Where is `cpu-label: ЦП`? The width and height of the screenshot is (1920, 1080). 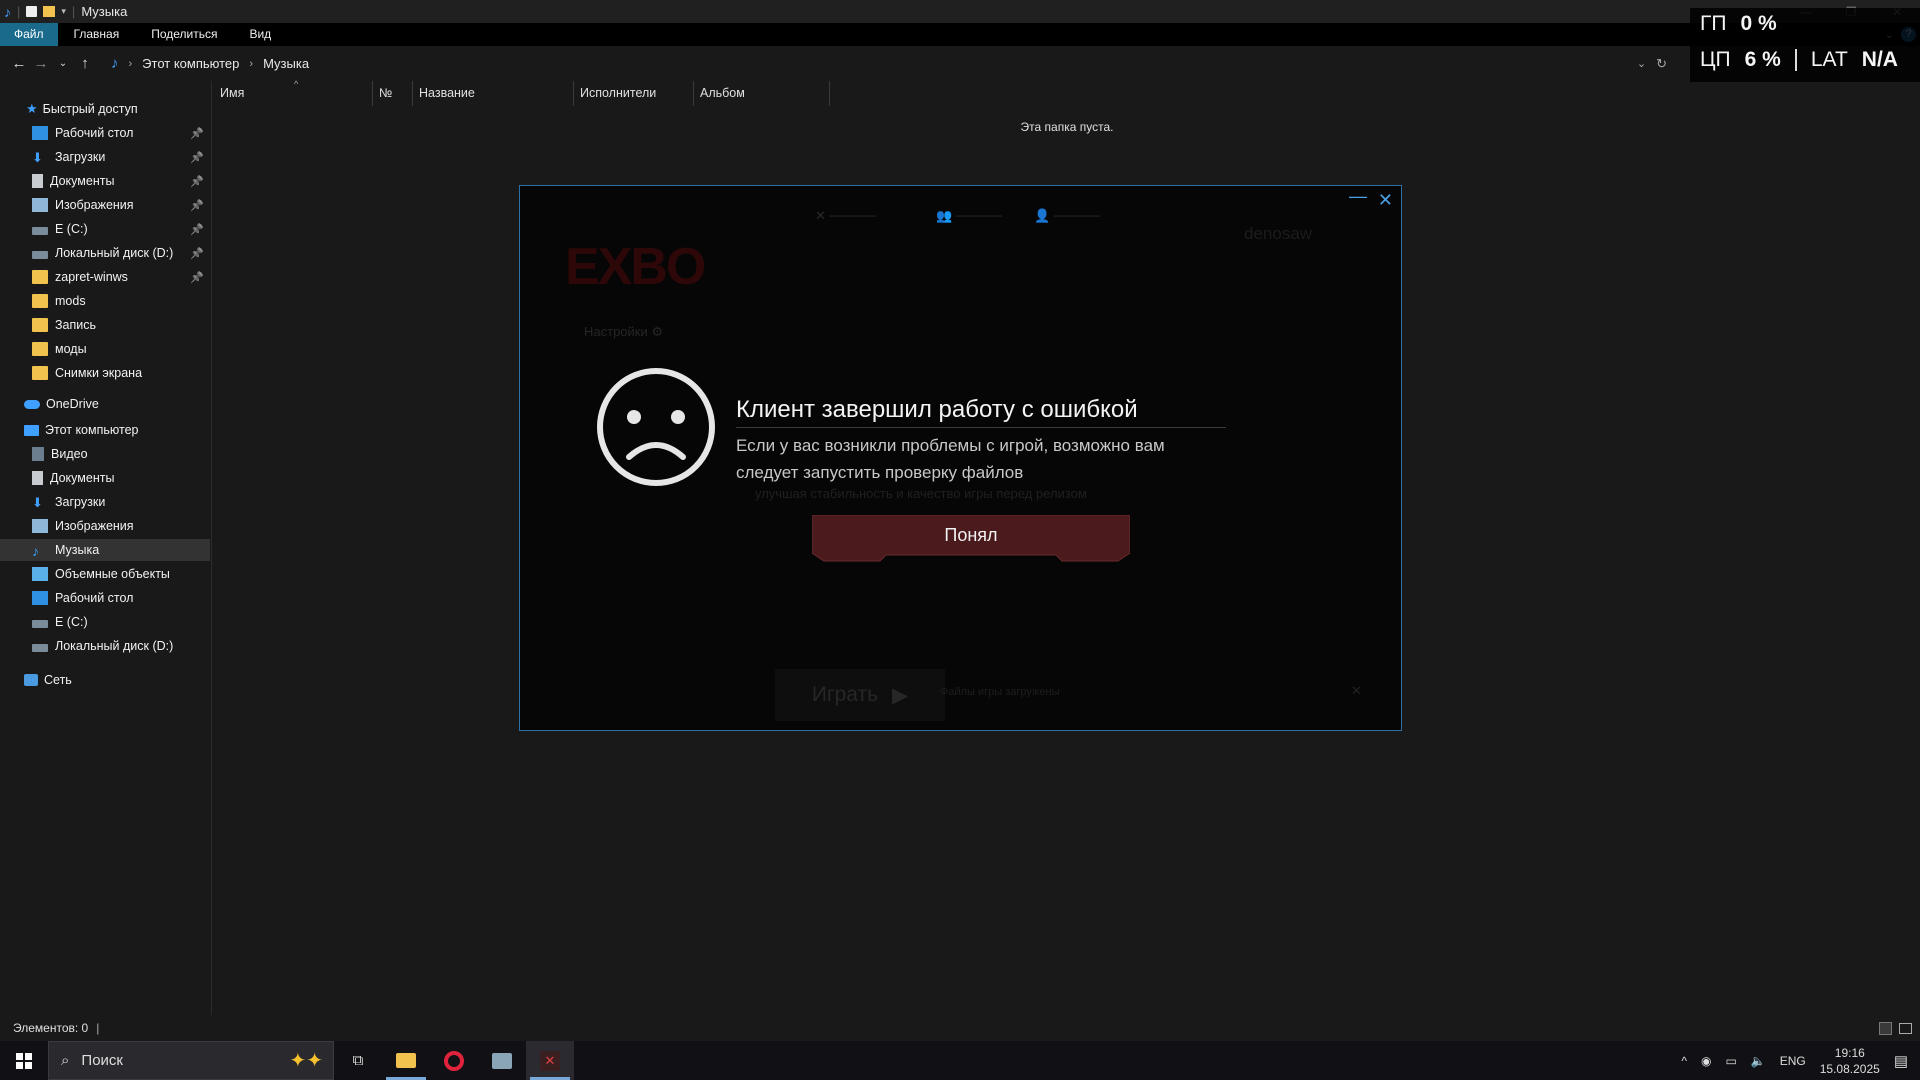 cpu-label: ЦП is located at coordinates (1715, 59).